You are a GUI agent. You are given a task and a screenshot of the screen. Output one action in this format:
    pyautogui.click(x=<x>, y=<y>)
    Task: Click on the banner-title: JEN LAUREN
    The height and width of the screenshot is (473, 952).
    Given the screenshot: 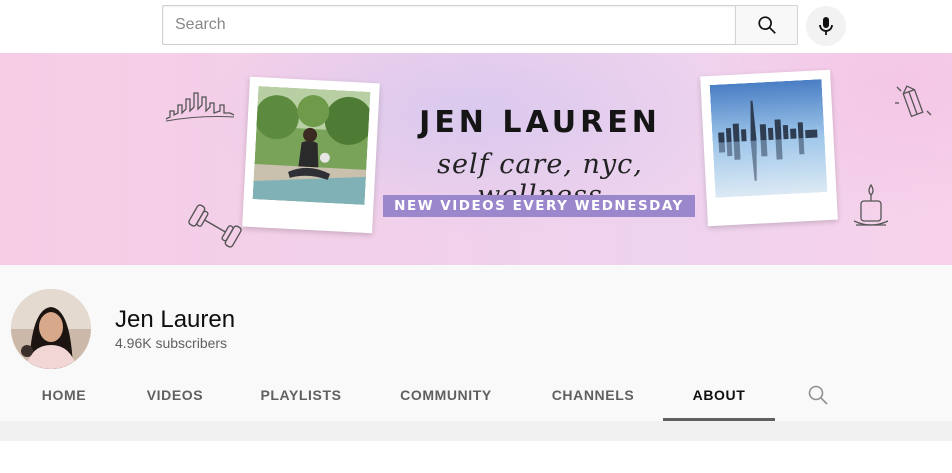 What is the action you would take?
    pyautogui.click(x=540, y=122)
    